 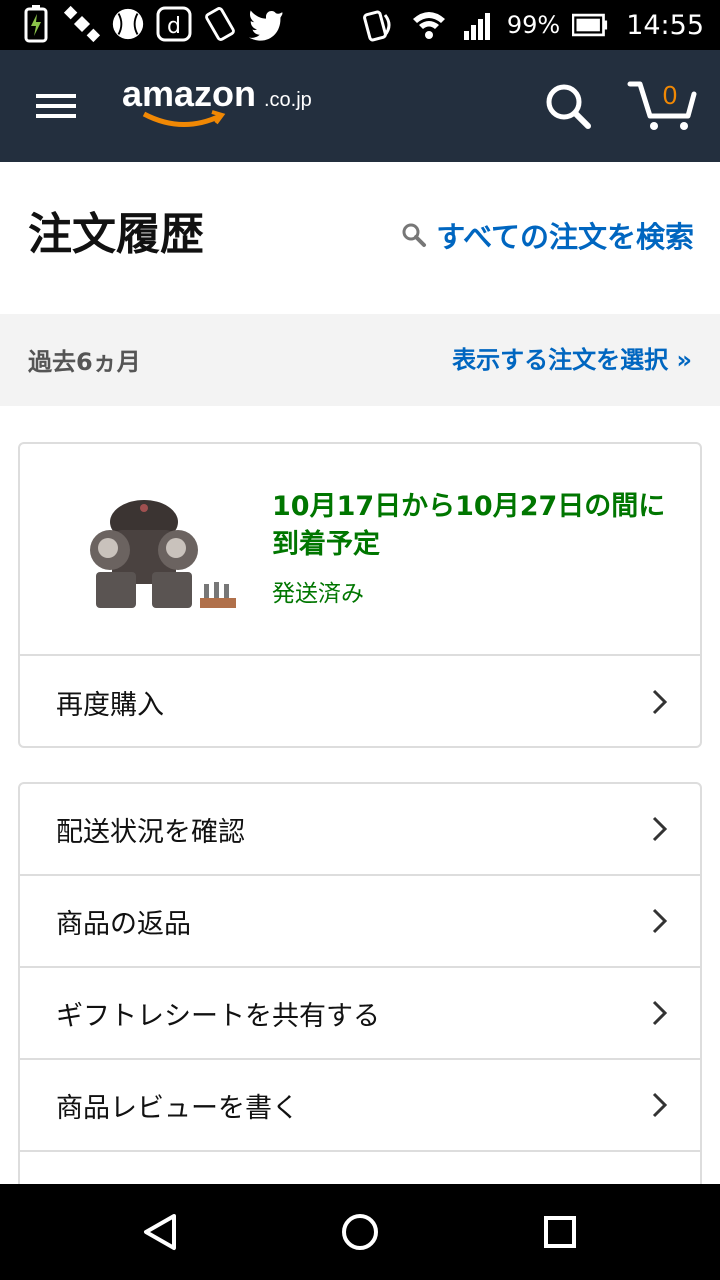 I want to click on order-filter-bar: 過去6ヵ月 表示する注文を選択 », so click(x=360, y=360).